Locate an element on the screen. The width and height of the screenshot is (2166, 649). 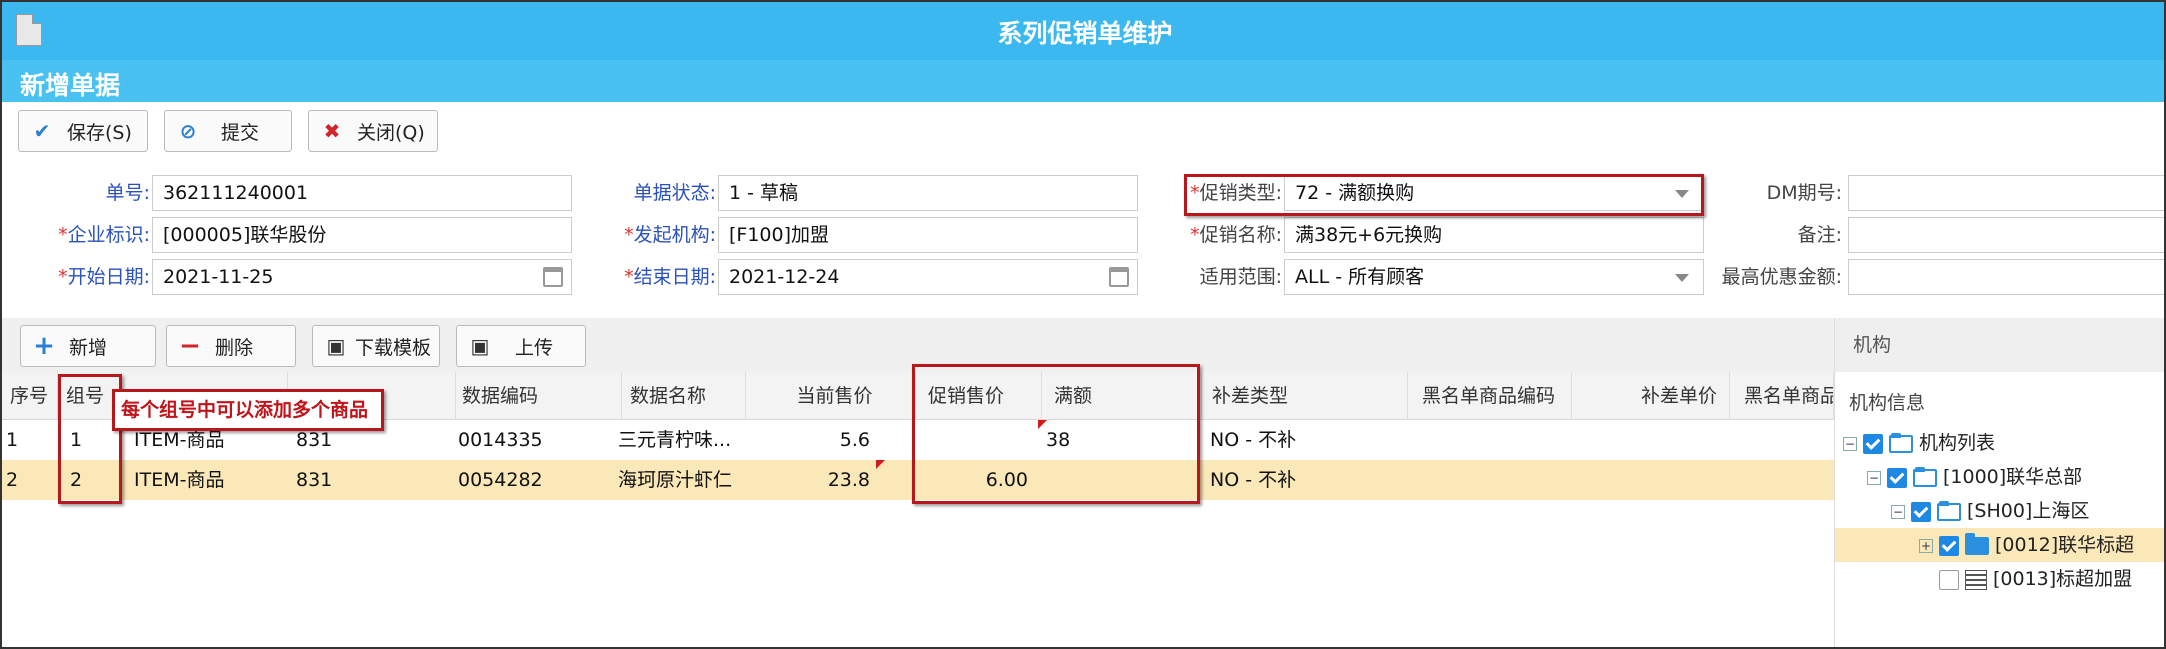
promo-name-field: 满38元+6元换购 is located at coordinates (1494, 235).